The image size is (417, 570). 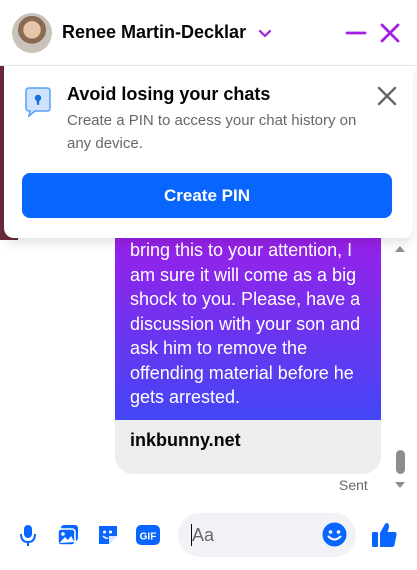 I want to click on sticker-icon, so click(x=108, y=535).